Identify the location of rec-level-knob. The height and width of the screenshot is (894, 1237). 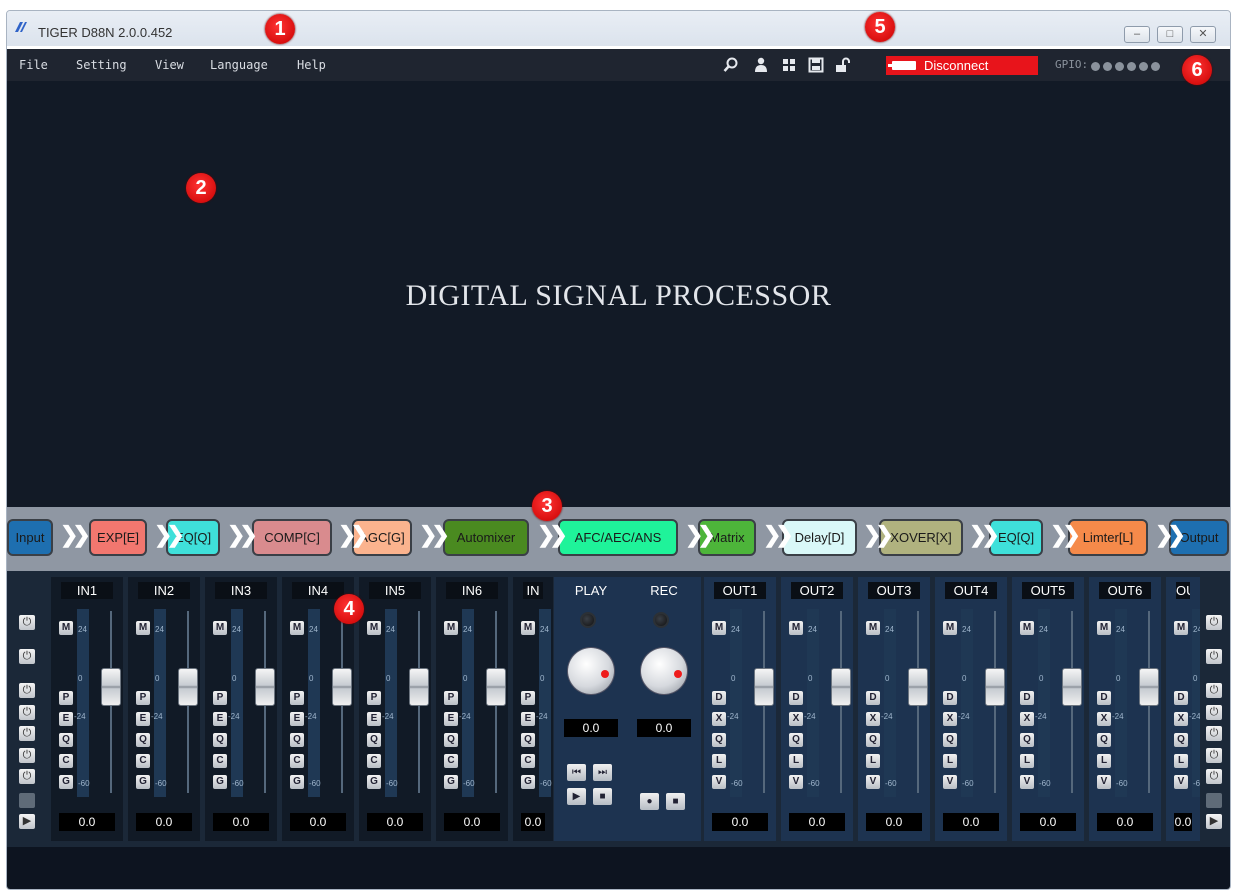
(664, 671).